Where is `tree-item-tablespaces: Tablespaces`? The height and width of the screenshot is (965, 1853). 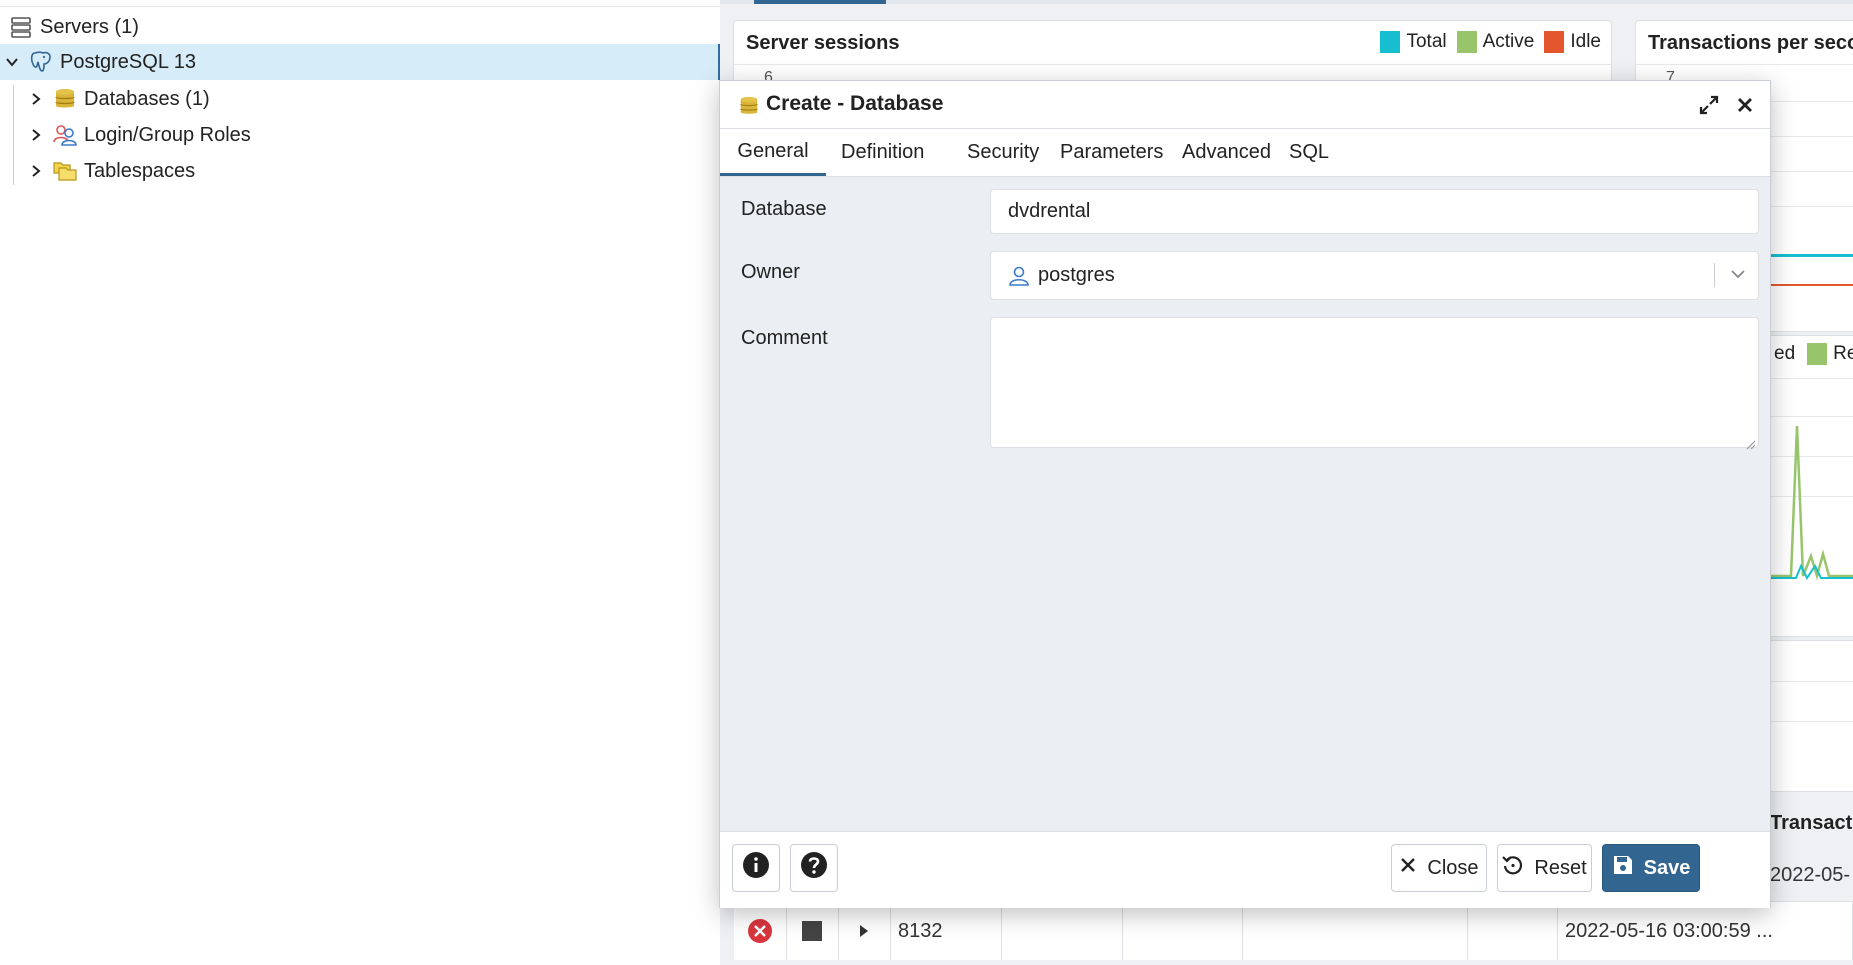
tree-item-tablespaces: Tablespaces is located at coordinates (97, 171).